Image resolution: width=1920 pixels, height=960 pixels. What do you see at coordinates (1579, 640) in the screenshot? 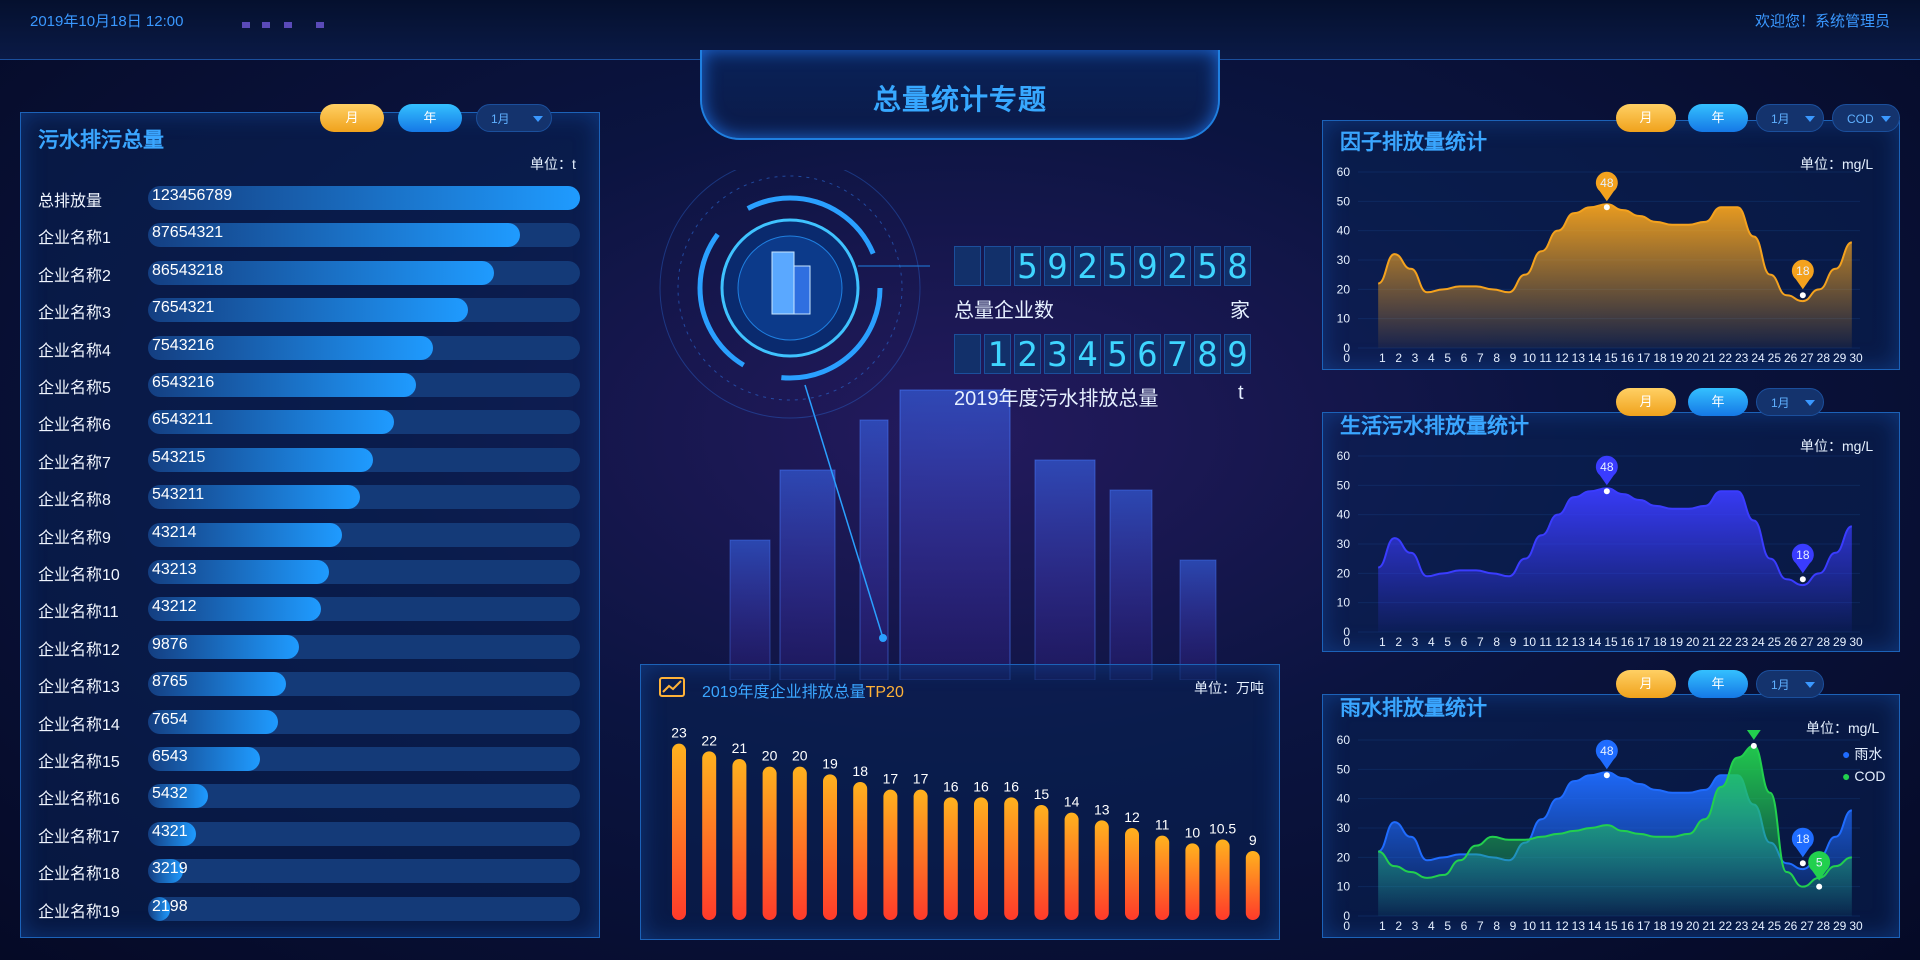
I see `x-tick-label: 13` at bounding box center [1579, 640].